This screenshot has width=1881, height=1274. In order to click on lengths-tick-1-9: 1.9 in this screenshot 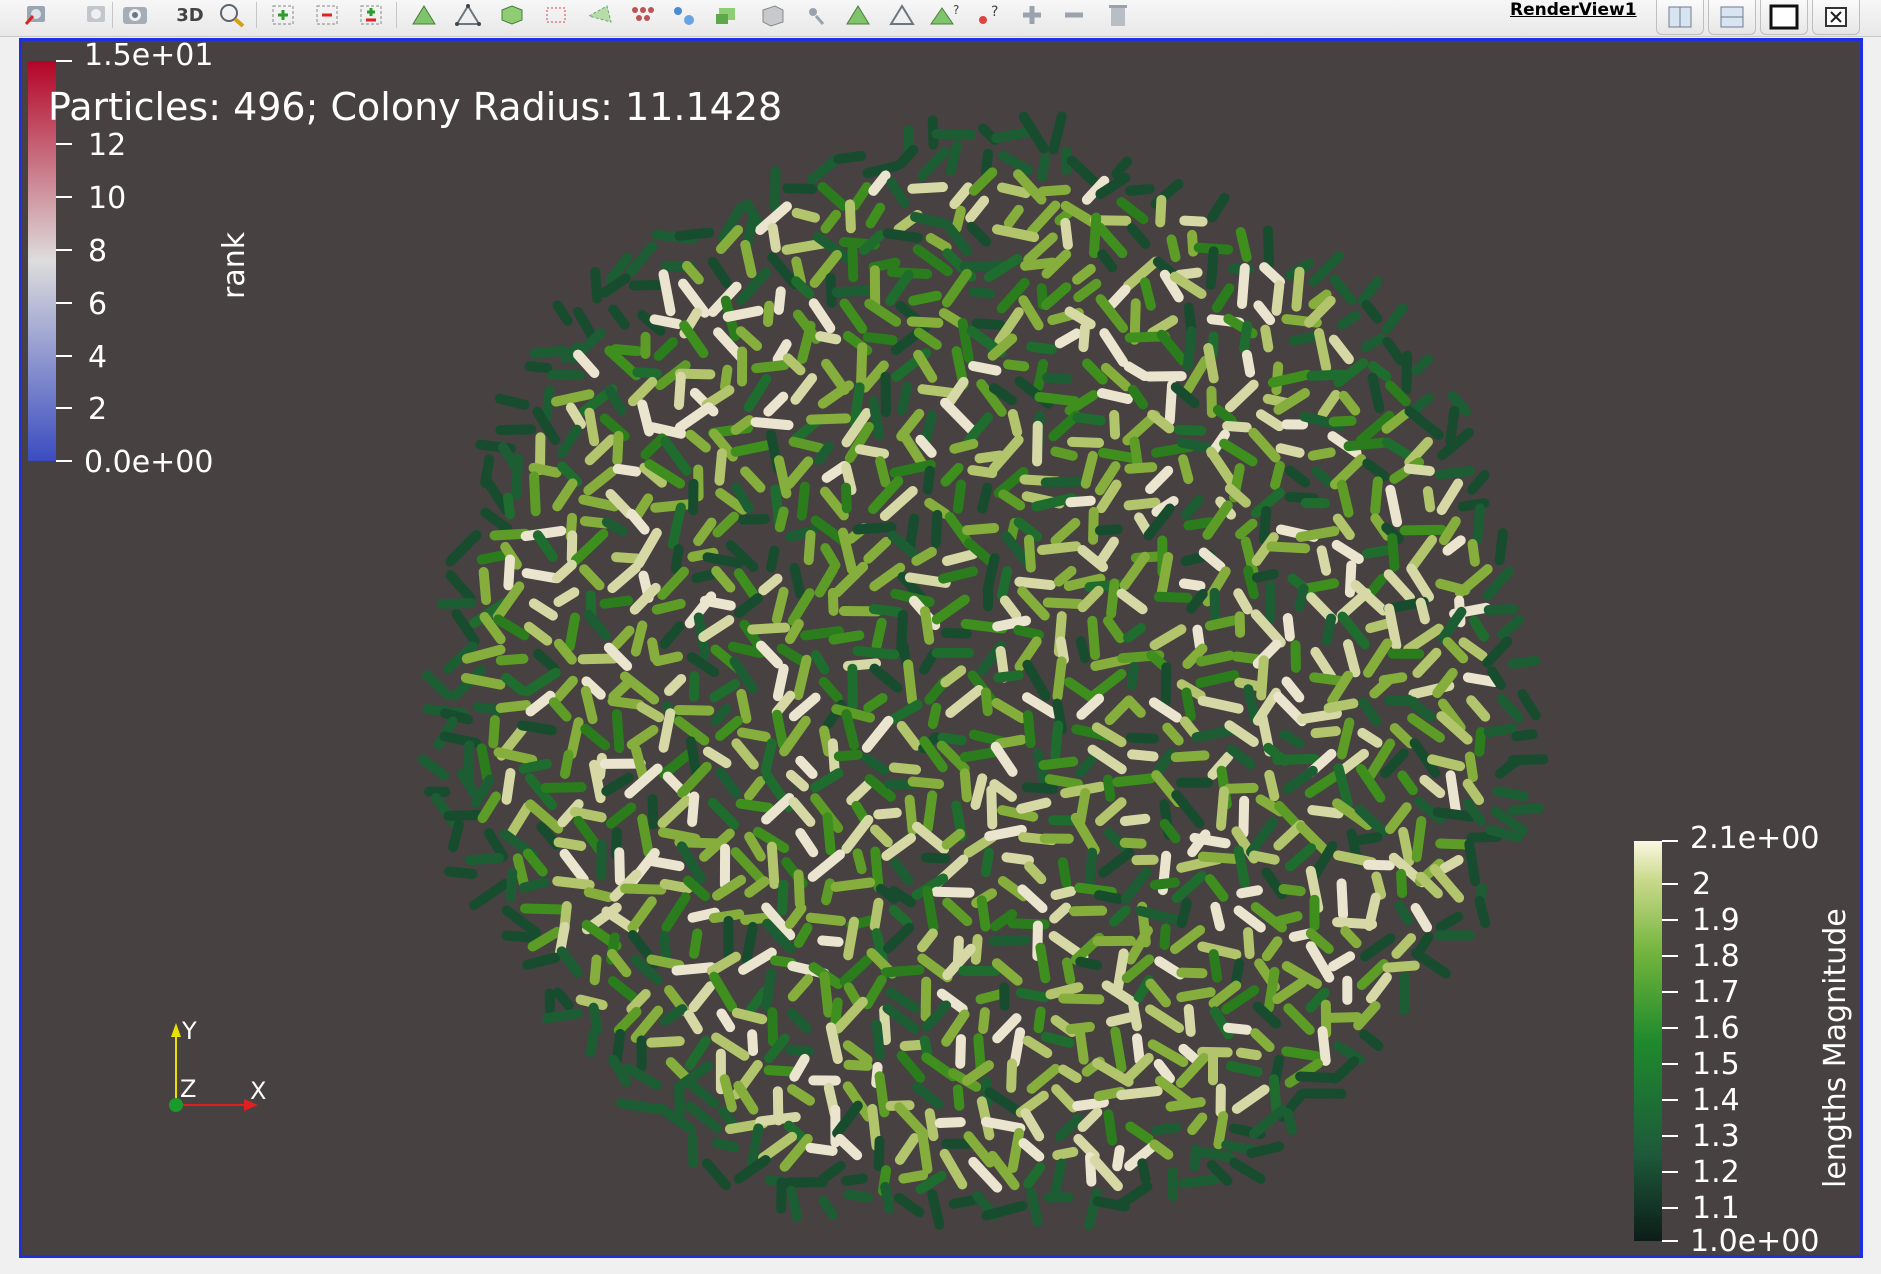, I will do `click(1716, 920)`.